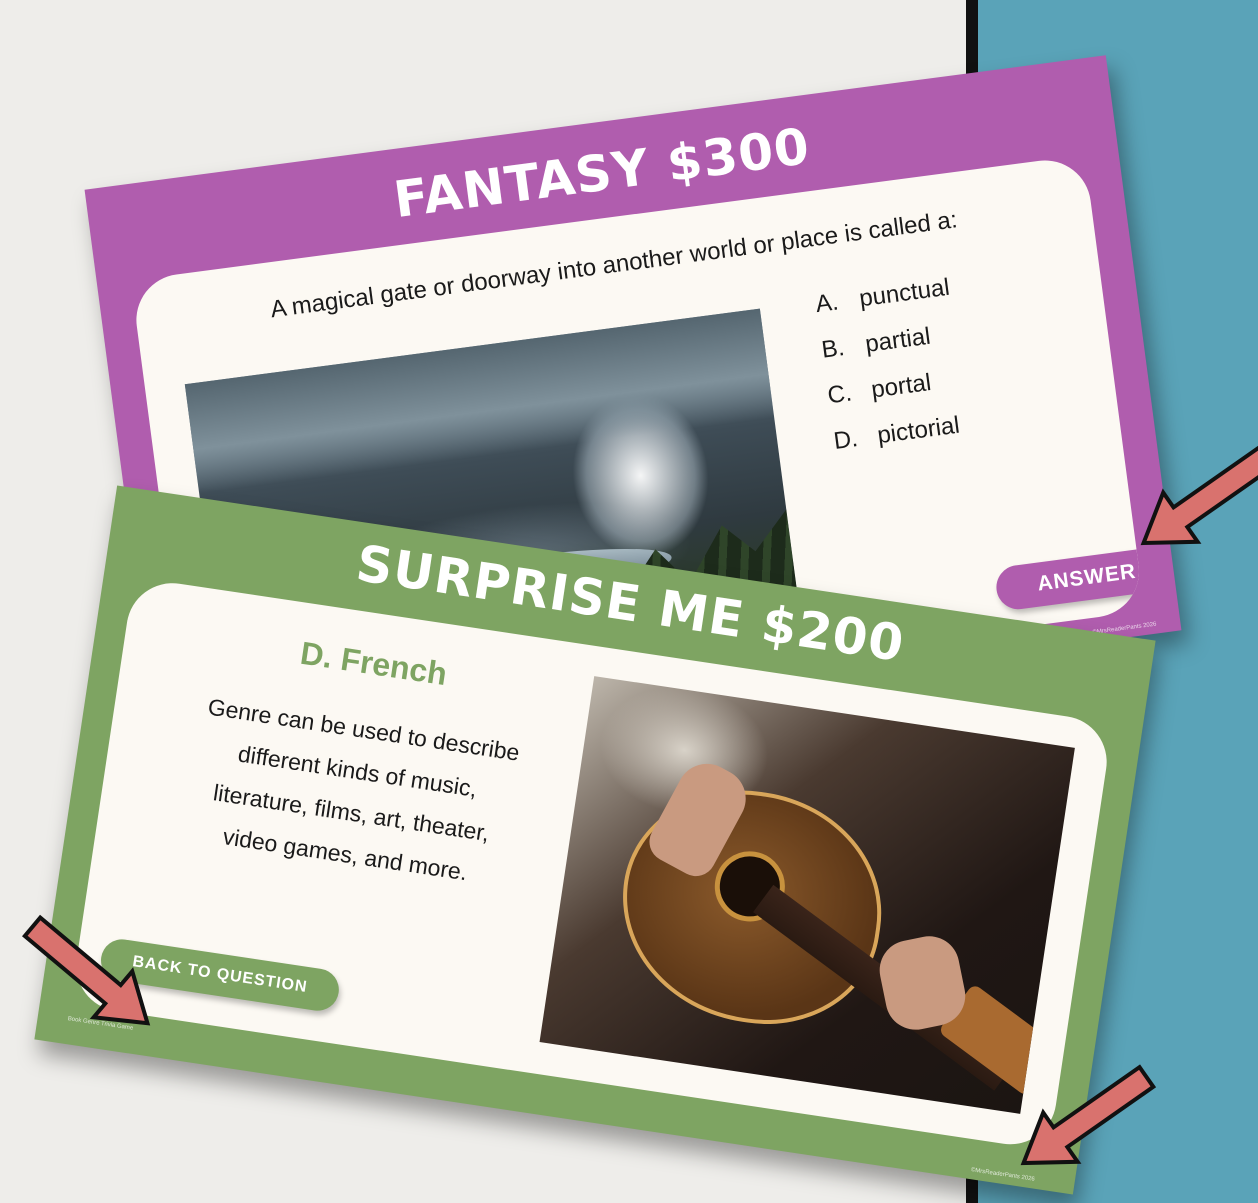 This screenshot has height=1203, width=1258. I want to click on option-text: portal, so click(901, 386).